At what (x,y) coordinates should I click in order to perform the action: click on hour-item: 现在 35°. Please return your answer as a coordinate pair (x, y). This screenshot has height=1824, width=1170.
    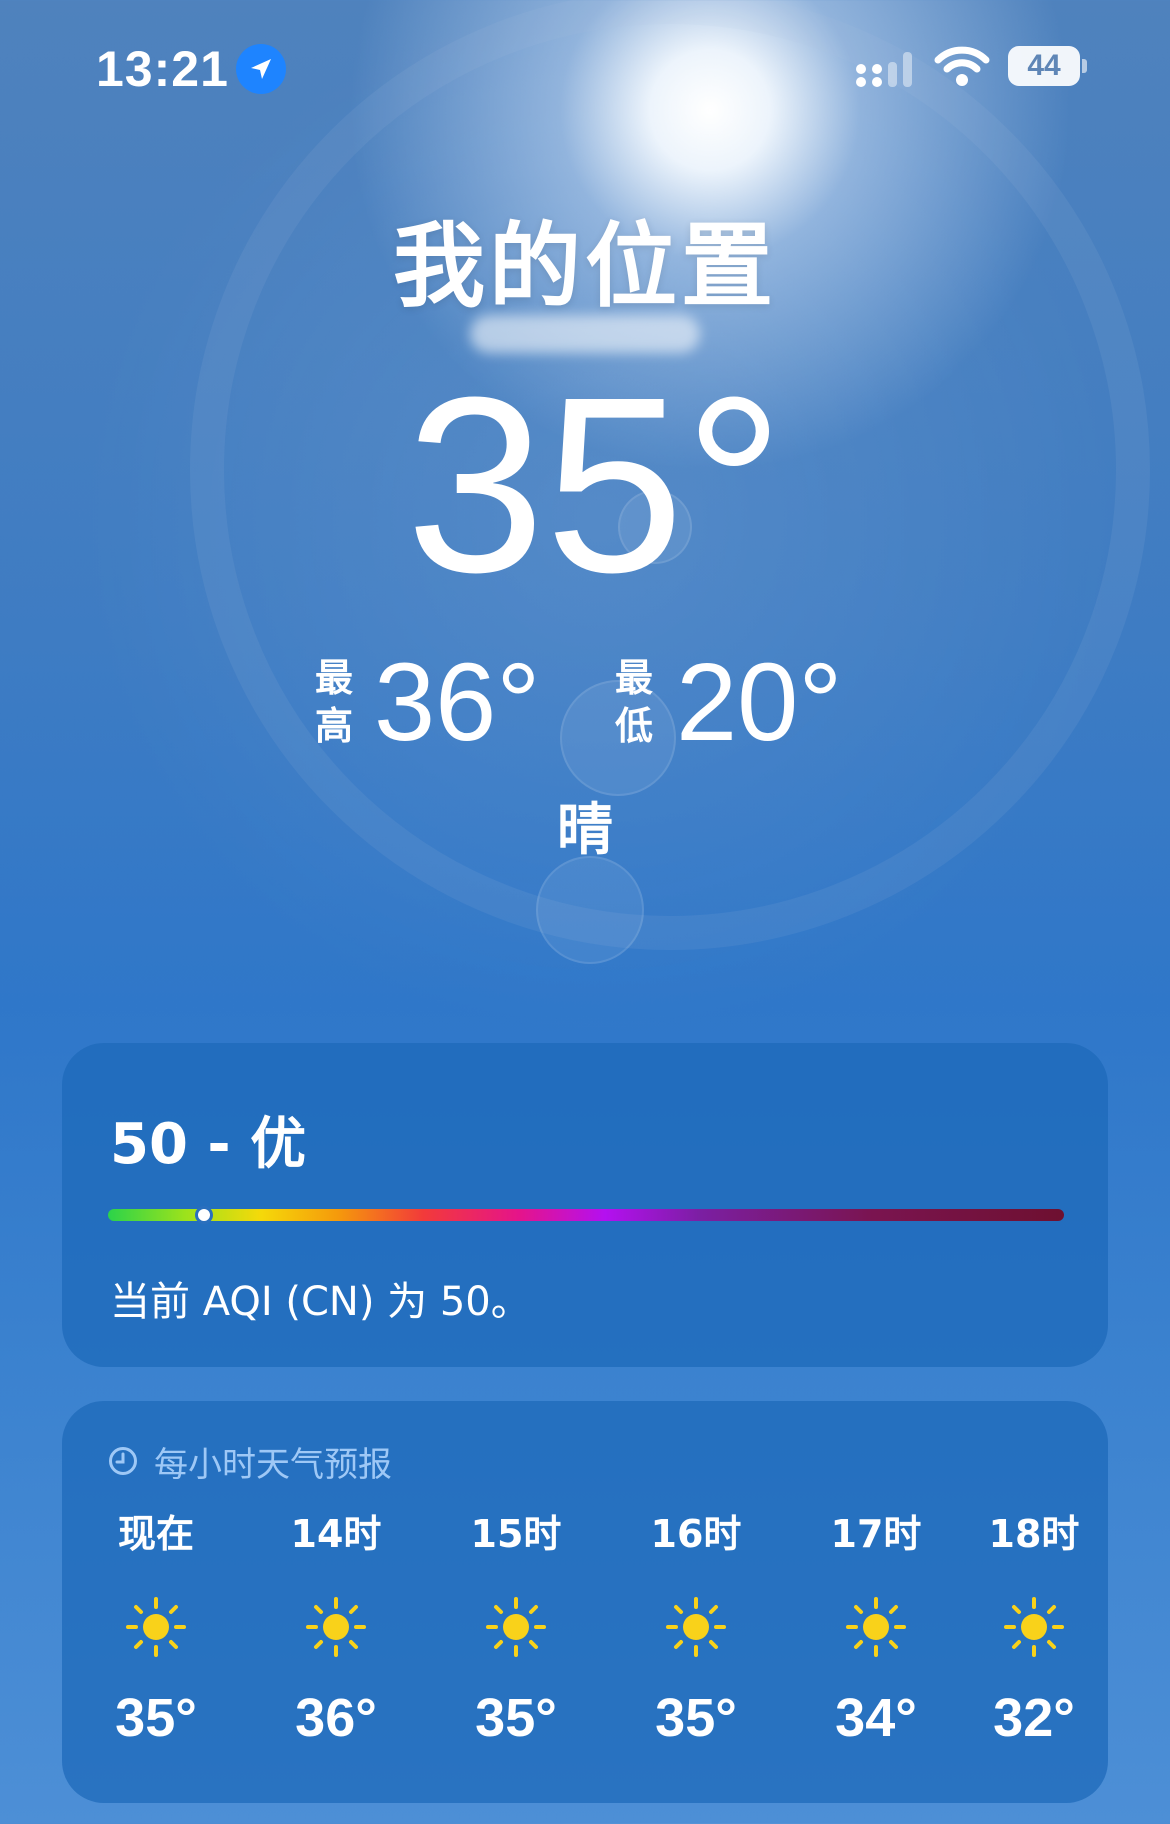
    Looking at the image, I should click on (156, 1629).